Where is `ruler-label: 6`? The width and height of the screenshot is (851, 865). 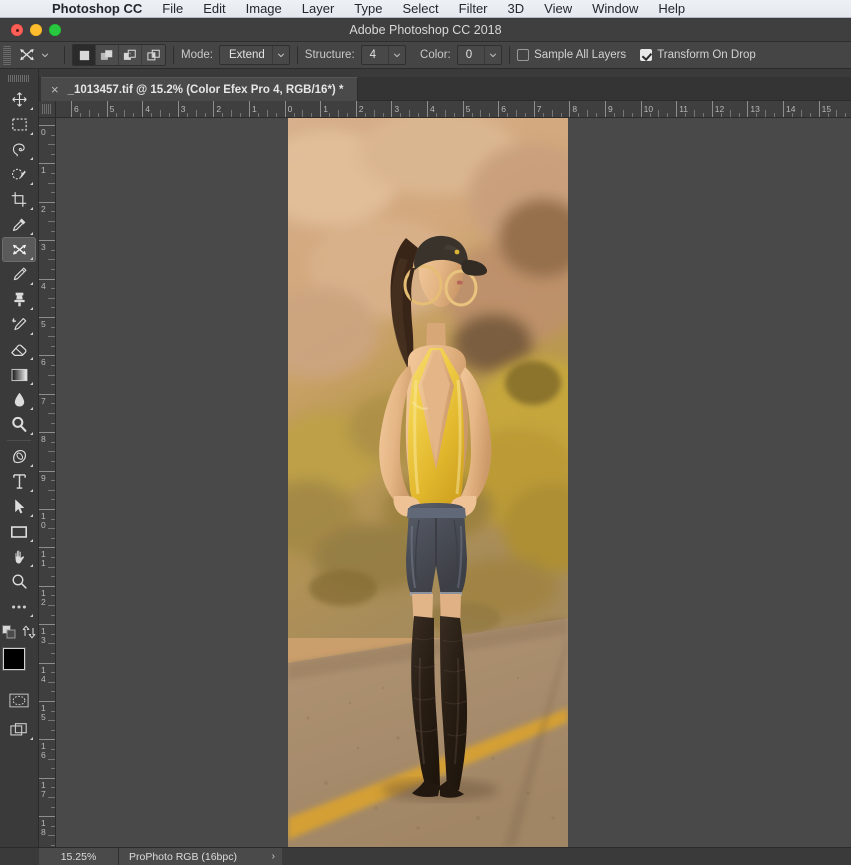
ruler-label: 6 is located at coordinates (76, 109).